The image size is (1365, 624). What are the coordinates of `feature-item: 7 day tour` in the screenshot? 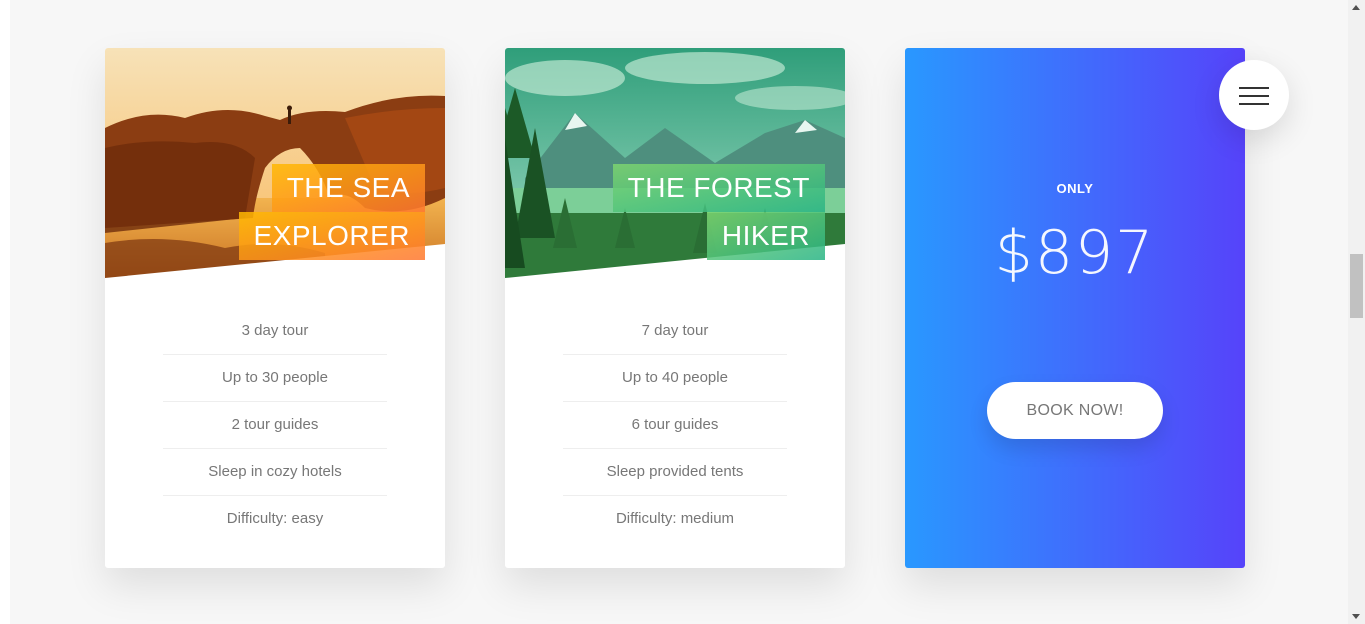 It's located at (675, 331).